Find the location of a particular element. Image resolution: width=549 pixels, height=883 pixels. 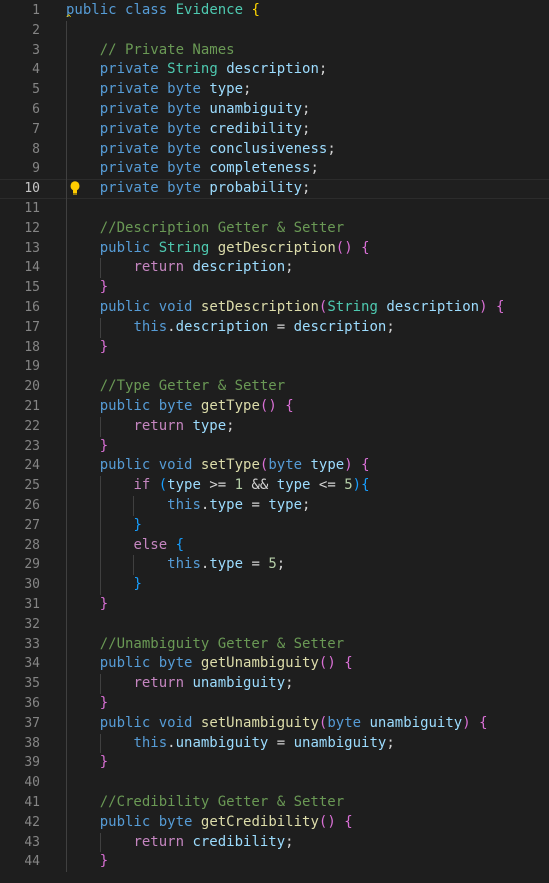

code-line: 13 public String getDescription() { is located at coordinates (274, 248).